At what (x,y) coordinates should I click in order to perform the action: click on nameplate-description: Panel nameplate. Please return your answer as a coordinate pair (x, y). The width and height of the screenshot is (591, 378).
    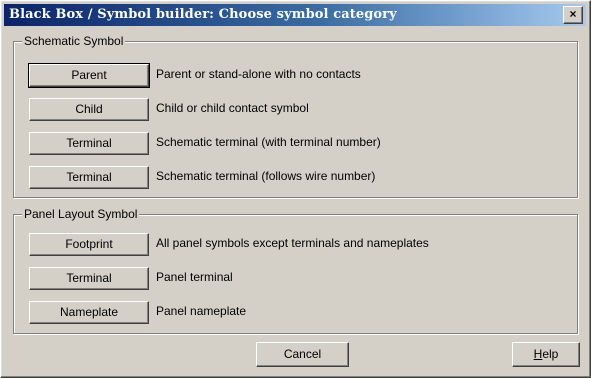
    Looking at the image, I should click on (201, 311).